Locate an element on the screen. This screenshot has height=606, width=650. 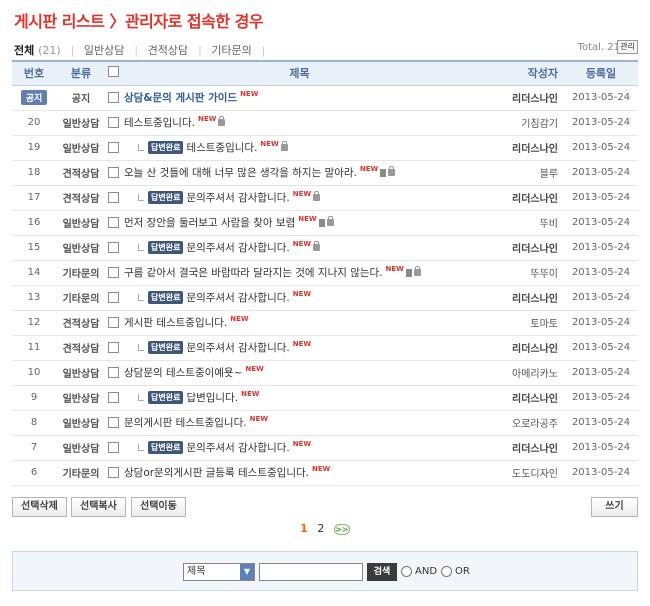
row-subject: 상담&문의 게시판 가이드 NEW is located at coordinates (291, 98).